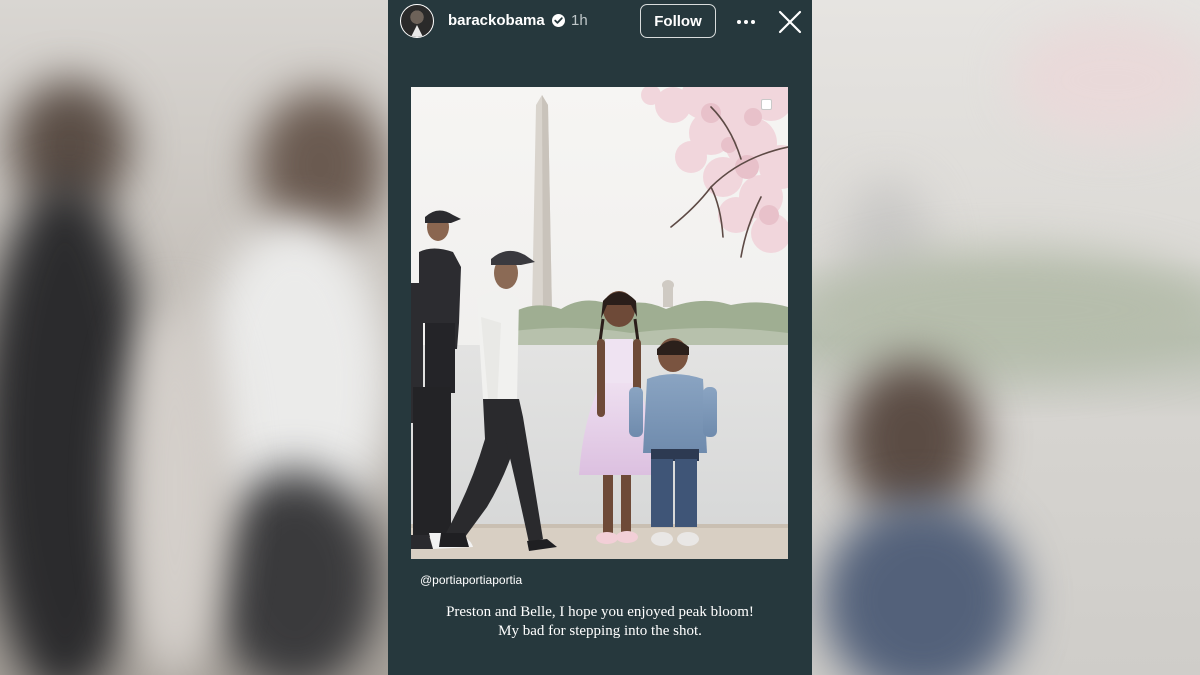 This screenshot has height=675, width=1200. What do you see at coordinates (558, 20) in the screenshot?
I see `verified-badge-icon` at bounding box center [558, 20].